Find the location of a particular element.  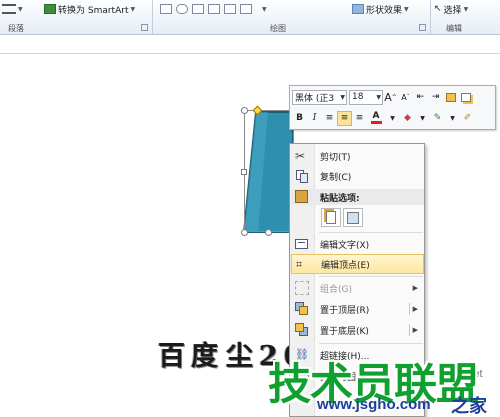

align-right-icon: ≡ is located at coordinates (359, 118).